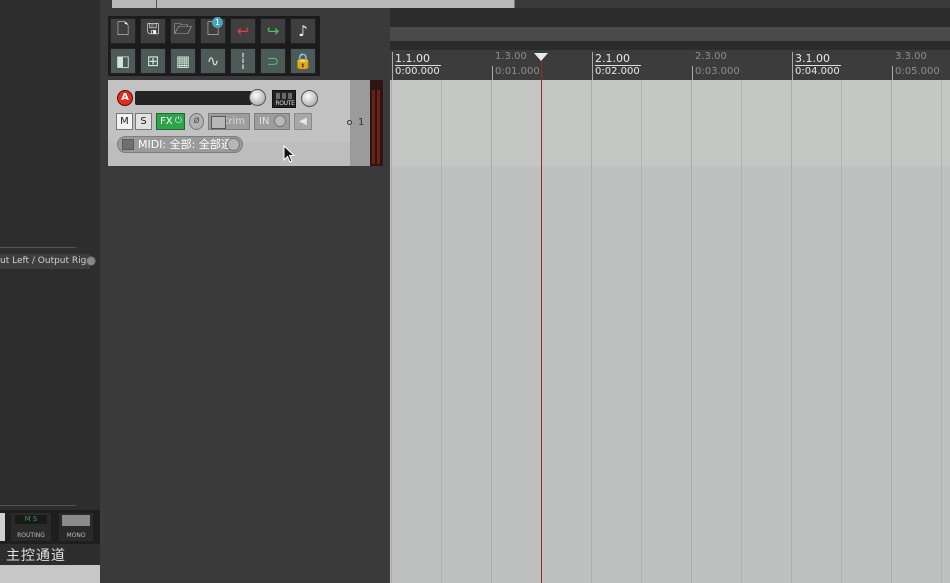 This screenshot has height=583, width=950. I want to click on timeline-ruler, so click(670, 65).